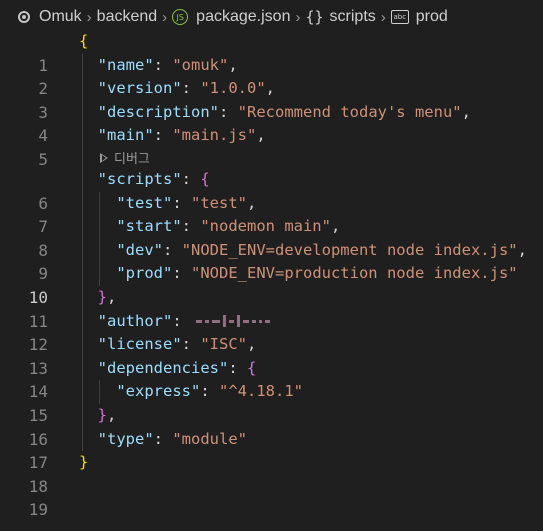 The height and width of the screenshot is (531, 543). What do you see at coordinates (271, 146) in the screenshot?
I see `code-line: 5 "main": "main.js",` at bounding box center [271, 146].